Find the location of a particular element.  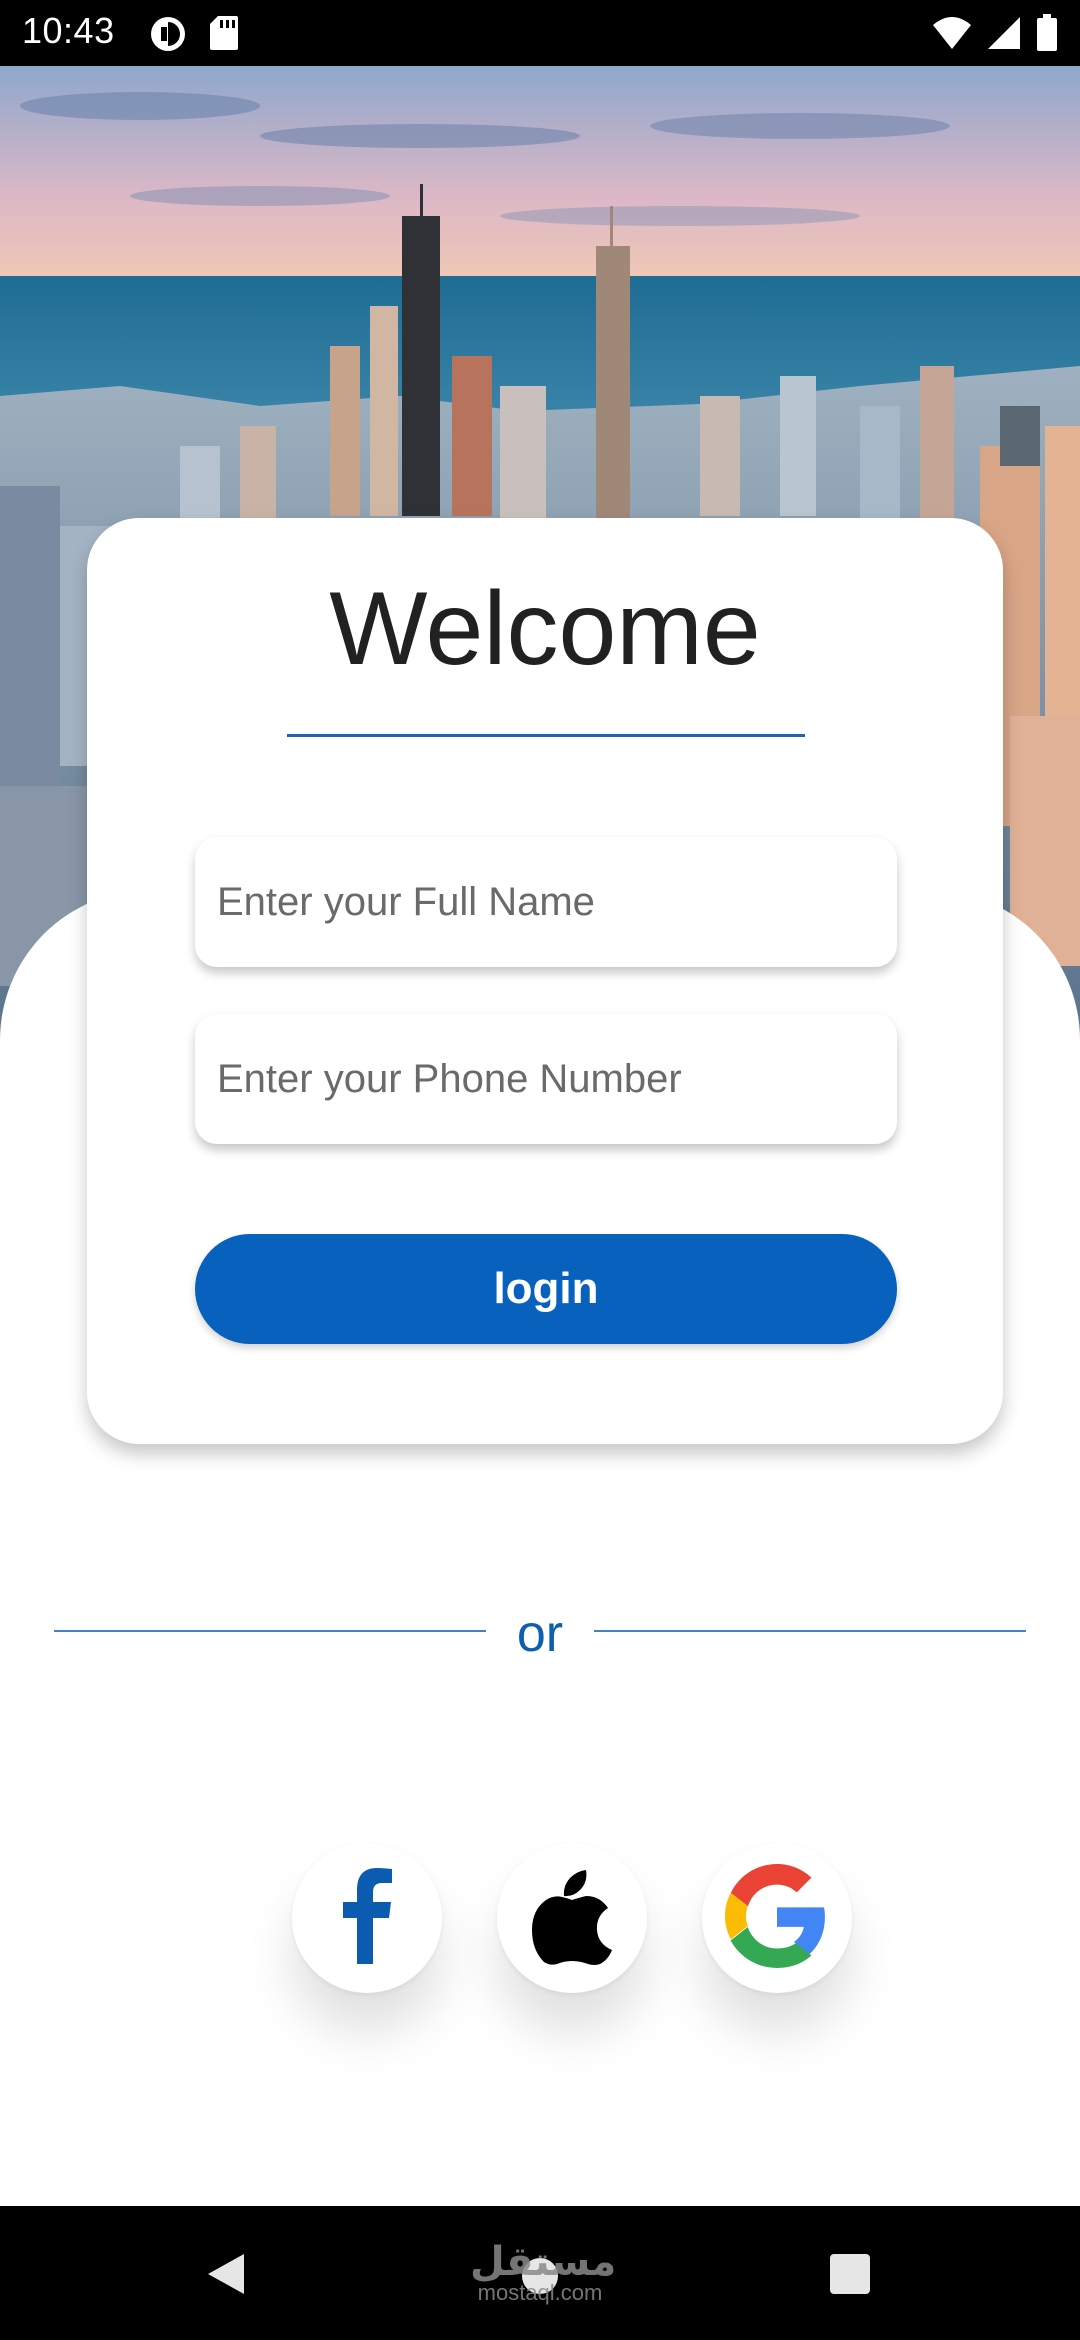

battery-icon is located at coordinates (1047, 35).